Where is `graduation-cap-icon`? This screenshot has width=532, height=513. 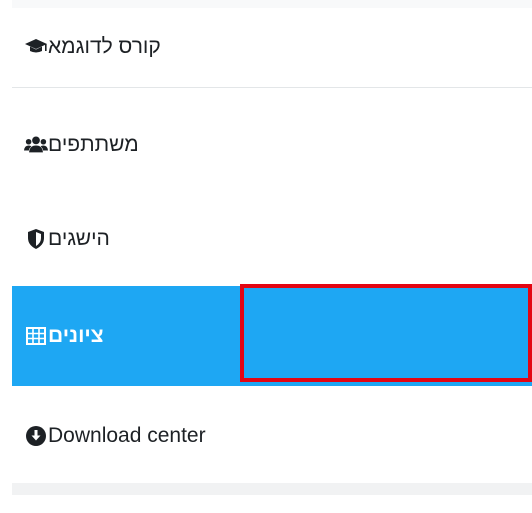 graduation-cap-icon is located at coordinates (36, 47).